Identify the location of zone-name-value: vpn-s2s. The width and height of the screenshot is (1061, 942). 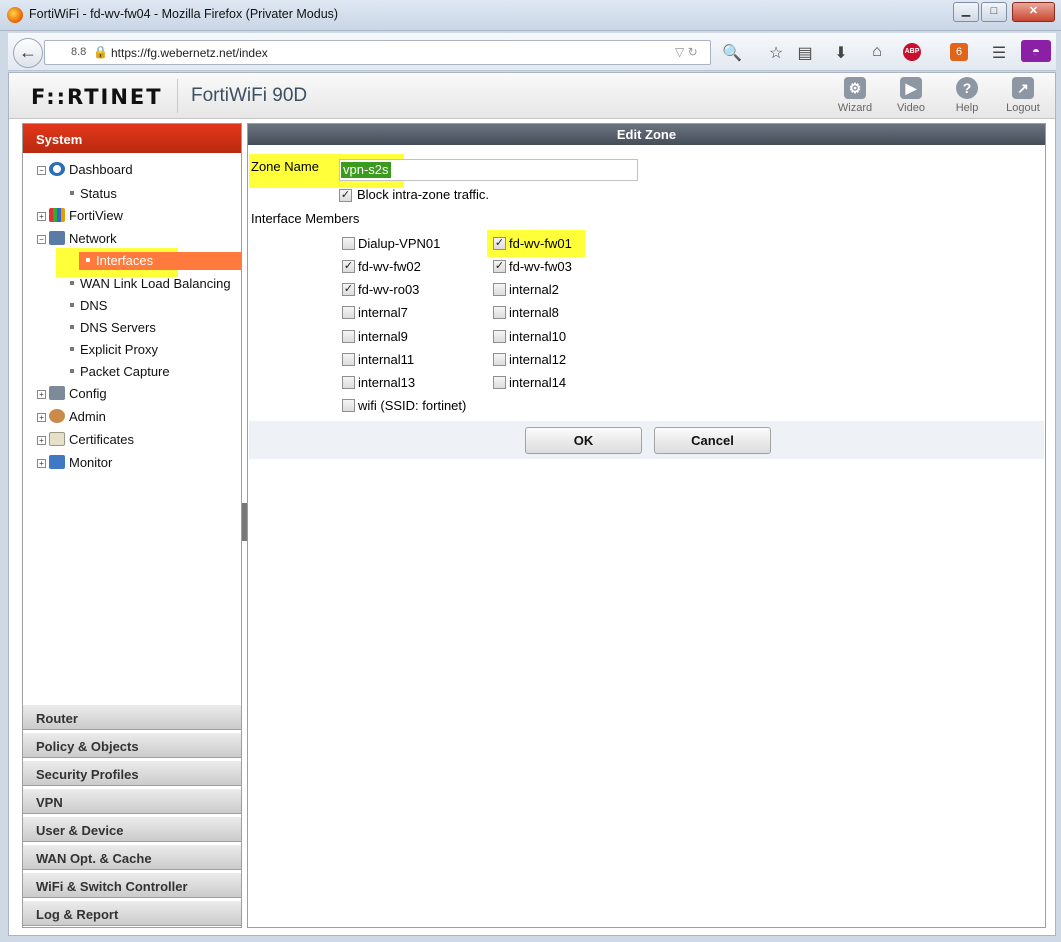
(366, 170).